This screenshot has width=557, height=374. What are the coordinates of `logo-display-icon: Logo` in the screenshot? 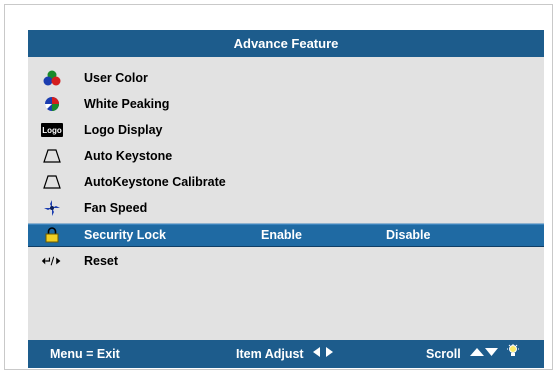 It's located at (52, 130).